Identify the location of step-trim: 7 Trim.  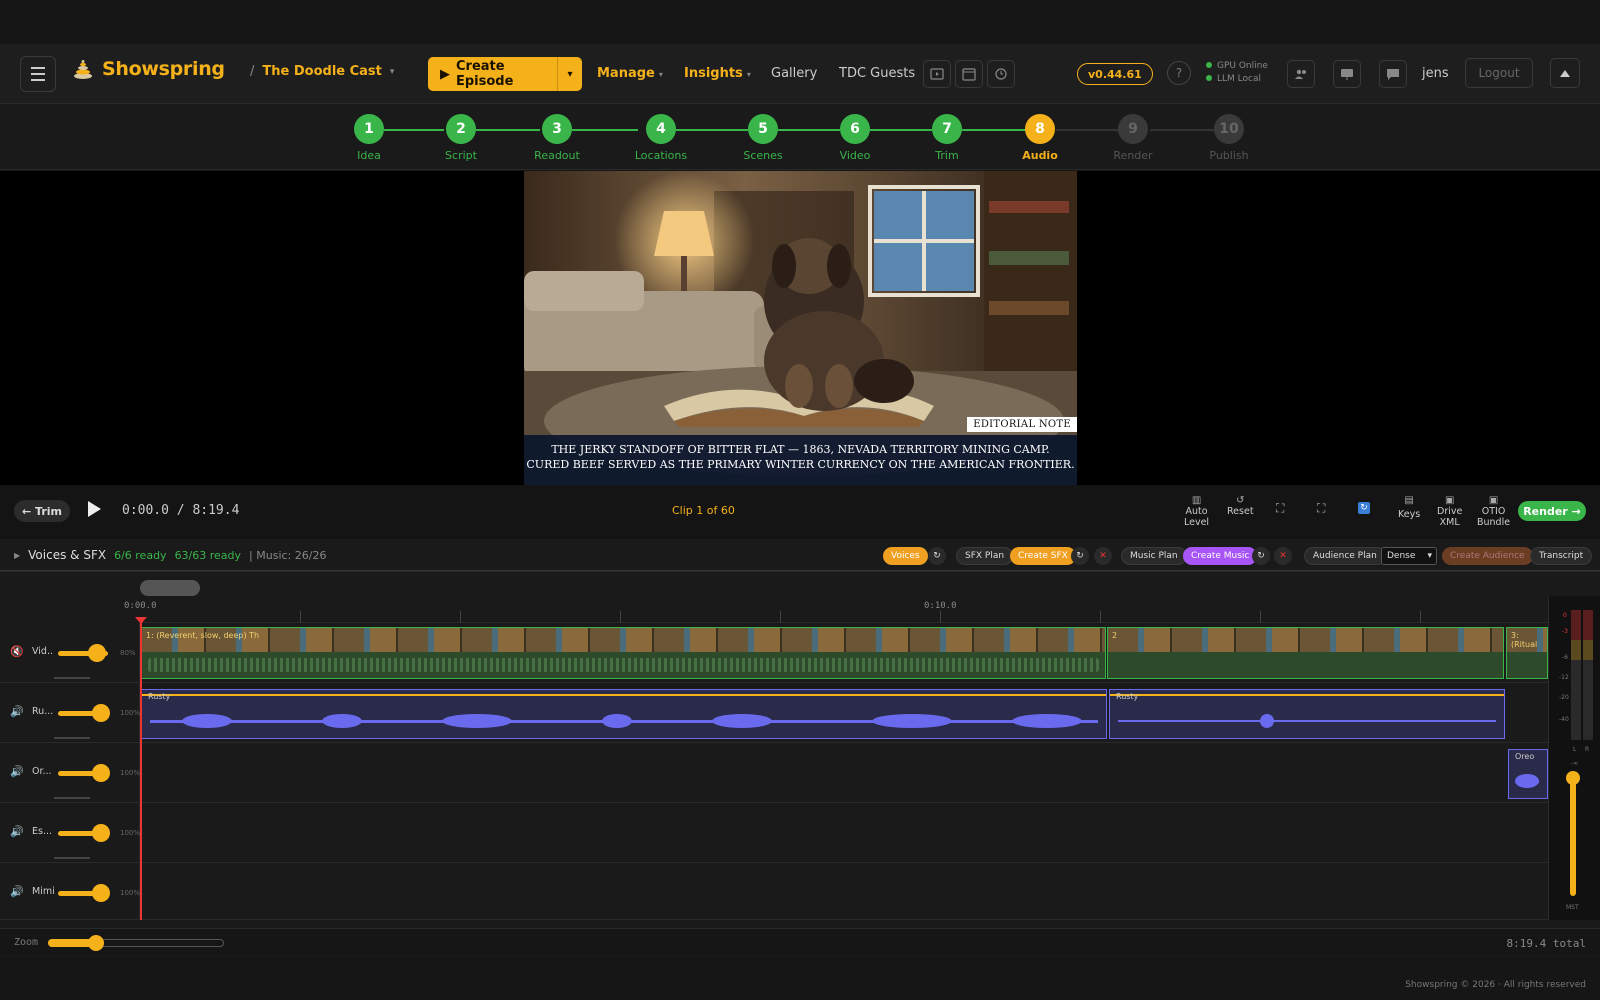
(947, 138).